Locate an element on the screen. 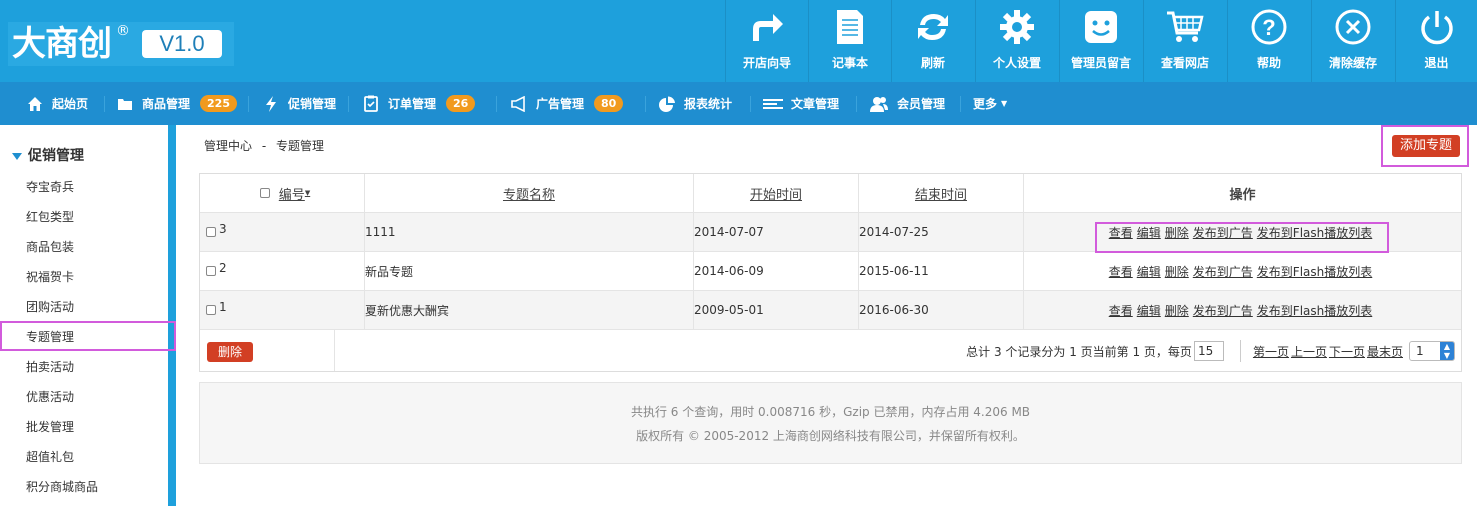 This screenshot has width=1477, height=506. top-button-setup-wizard: 开店向导 is located at coordinates (766, 41).